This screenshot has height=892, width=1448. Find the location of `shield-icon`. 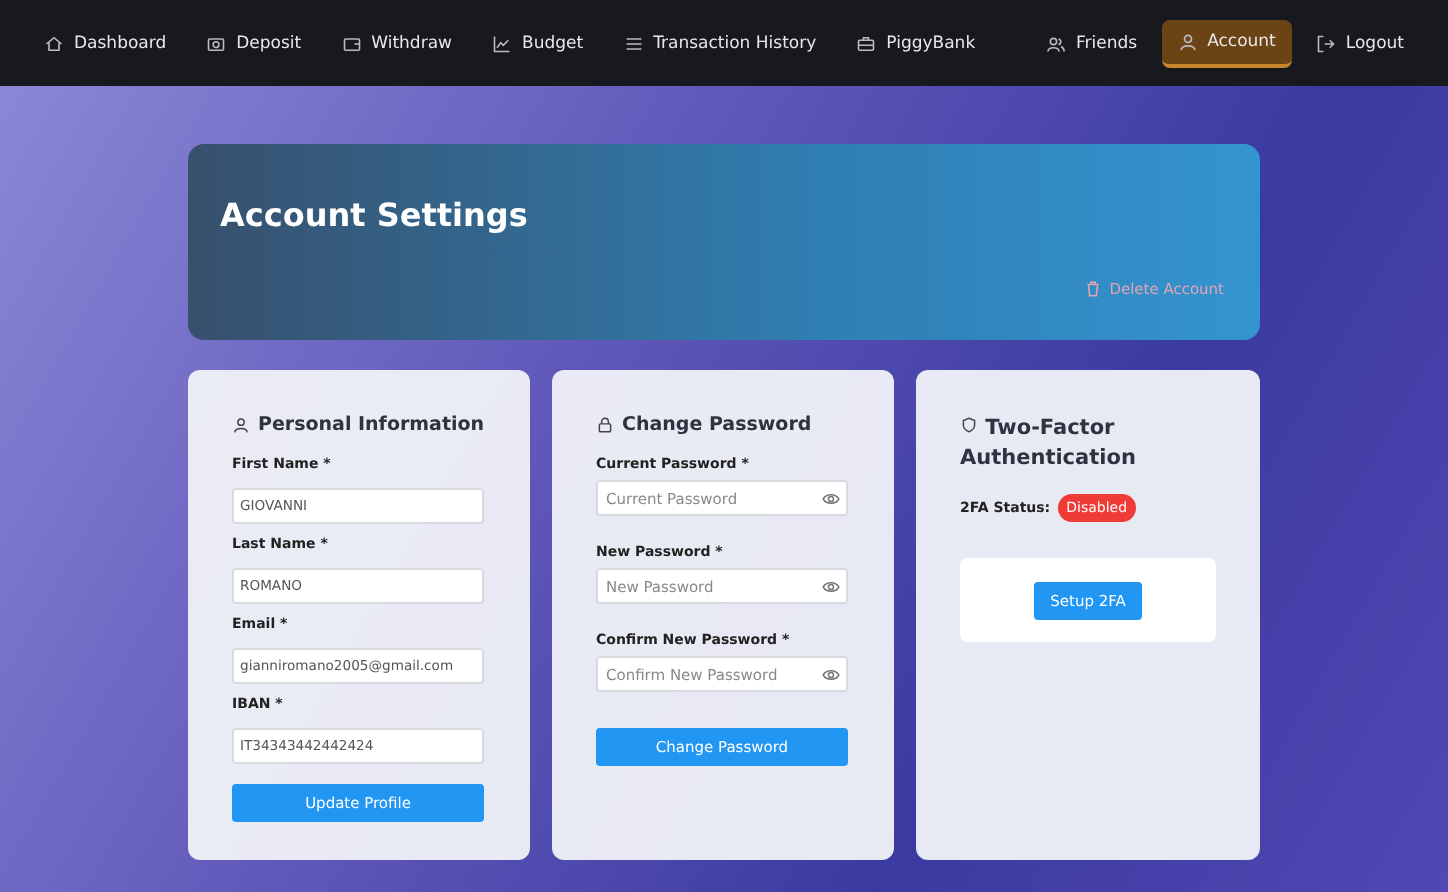

shield-icon is located at coordinates (969, 425).